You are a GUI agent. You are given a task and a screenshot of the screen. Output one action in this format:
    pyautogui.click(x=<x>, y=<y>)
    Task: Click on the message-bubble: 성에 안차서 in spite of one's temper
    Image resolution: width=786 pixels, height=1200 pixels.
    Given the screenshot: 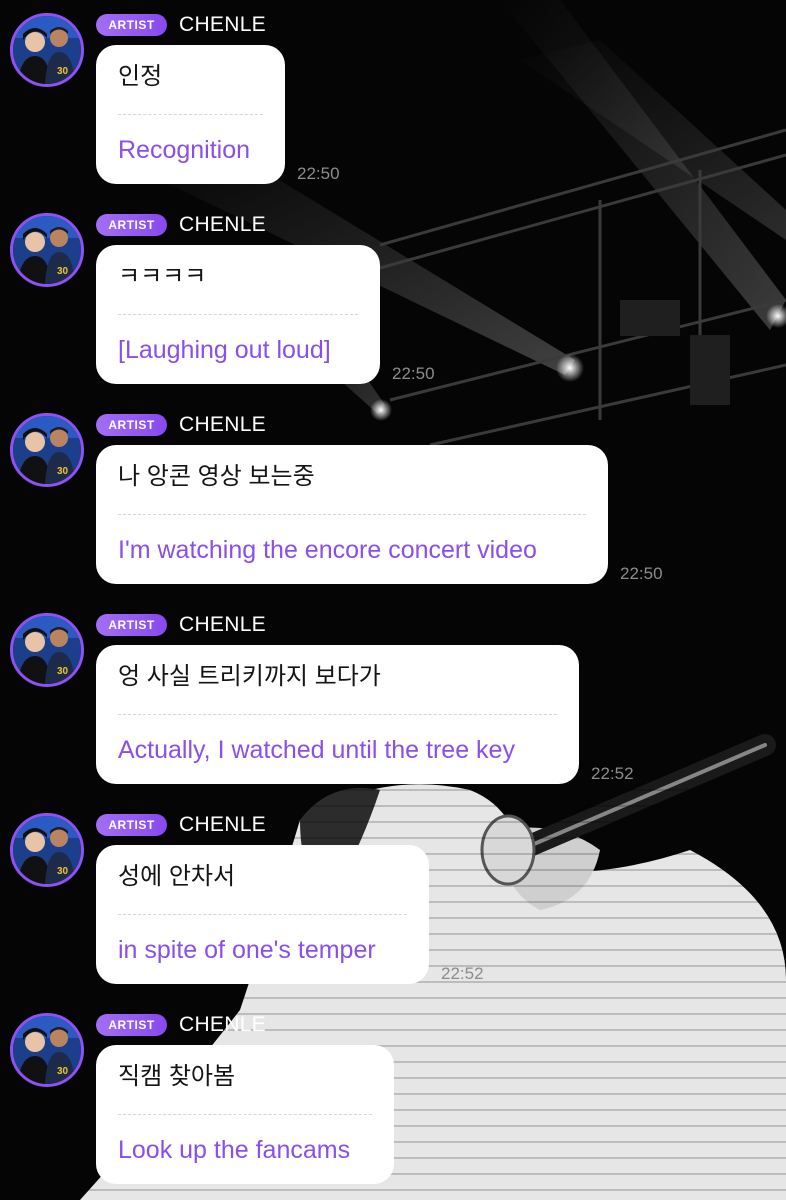 What is the action you would take?
    pyautogui.click(x=262, y=914)
    